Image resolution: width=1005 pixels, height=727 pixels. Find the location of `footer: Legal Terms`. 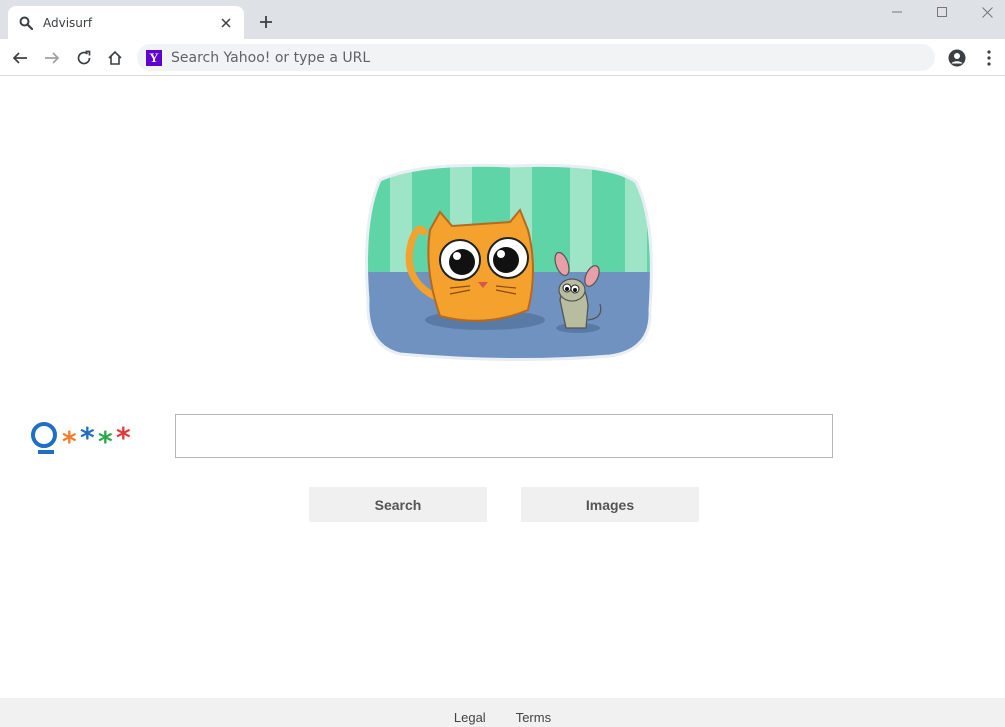

footer: Legal Terms is located at coordinates (502, 712).